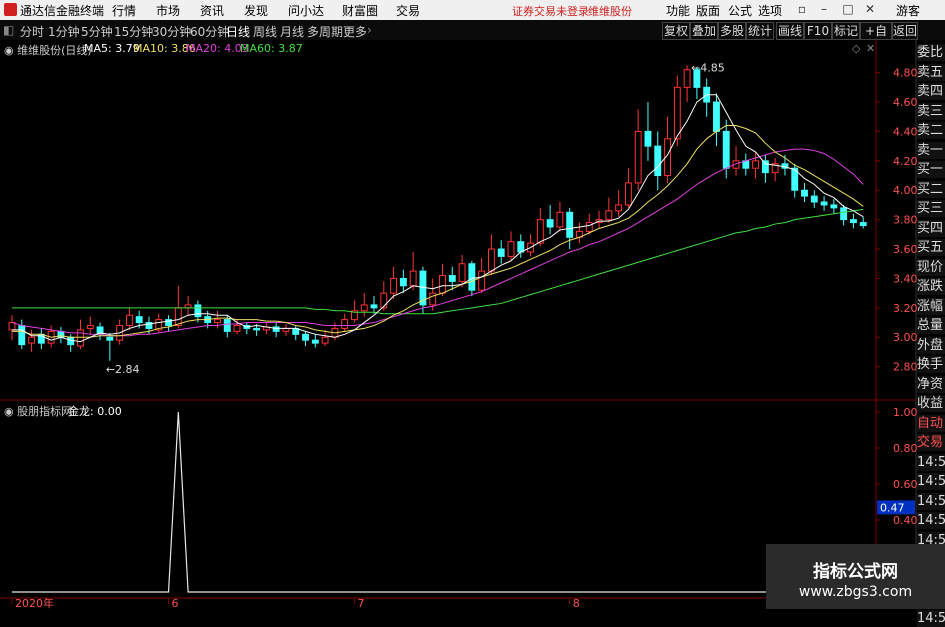 This screenshot has height=627, width=945. Describe the element at coordinates (931, 423) in the screenshot. I see `side-panel-item: 自动` at that location.